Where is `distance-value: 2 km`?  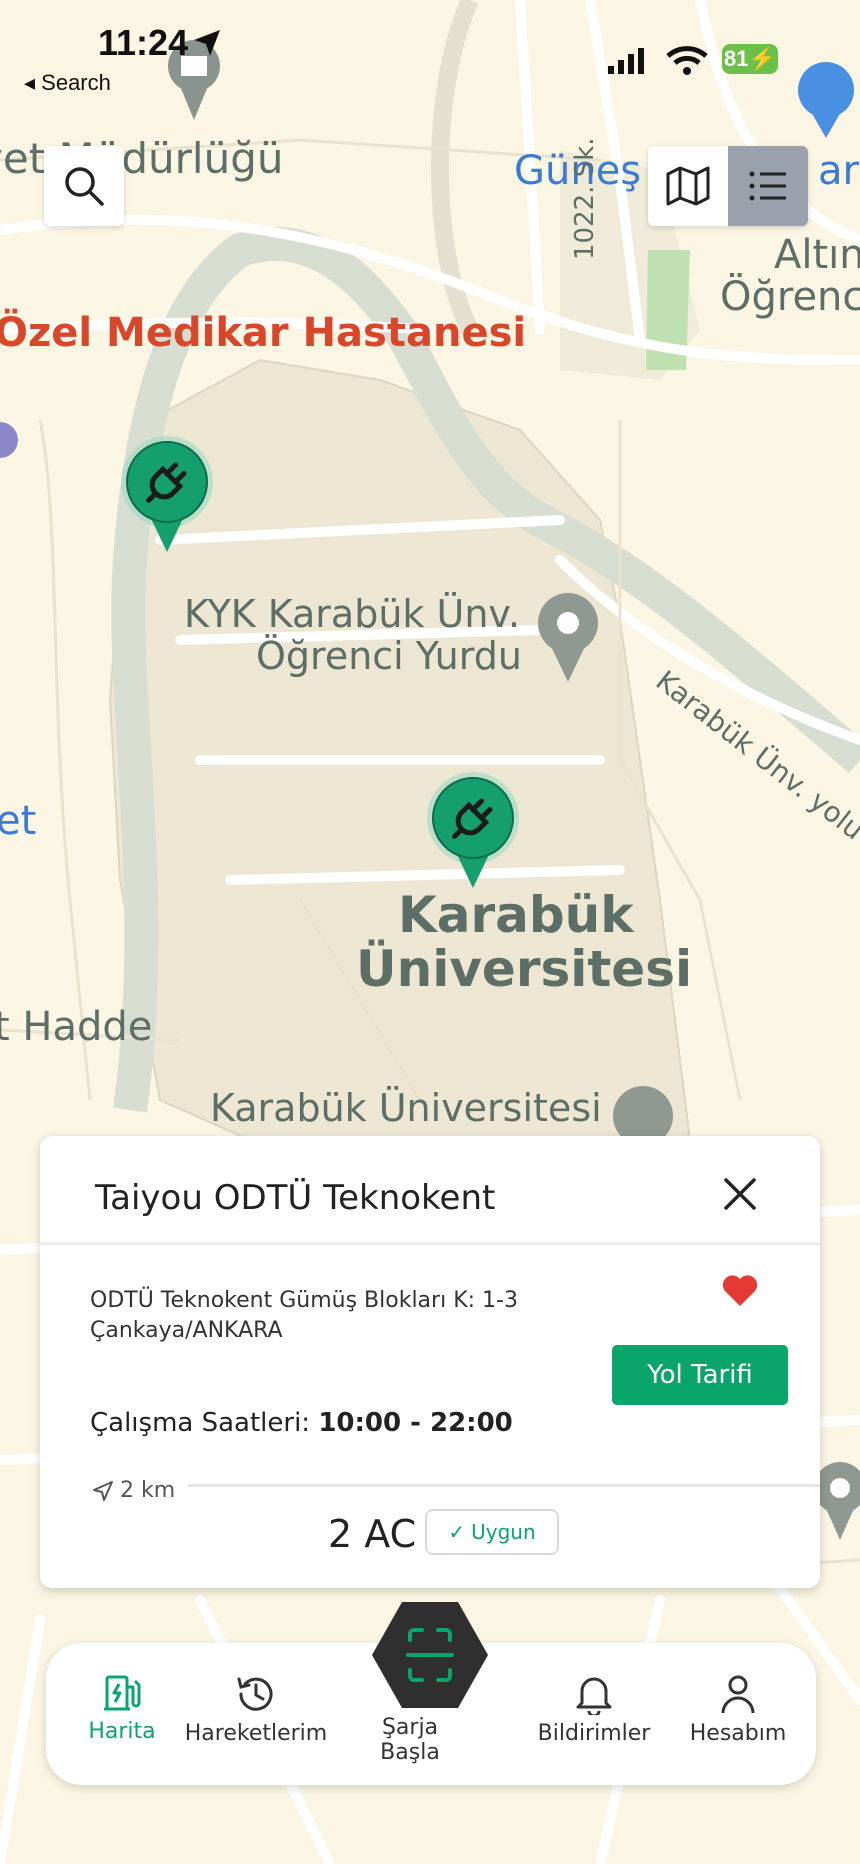 distance-value: 2 km is located at coordinates (148, 1490).